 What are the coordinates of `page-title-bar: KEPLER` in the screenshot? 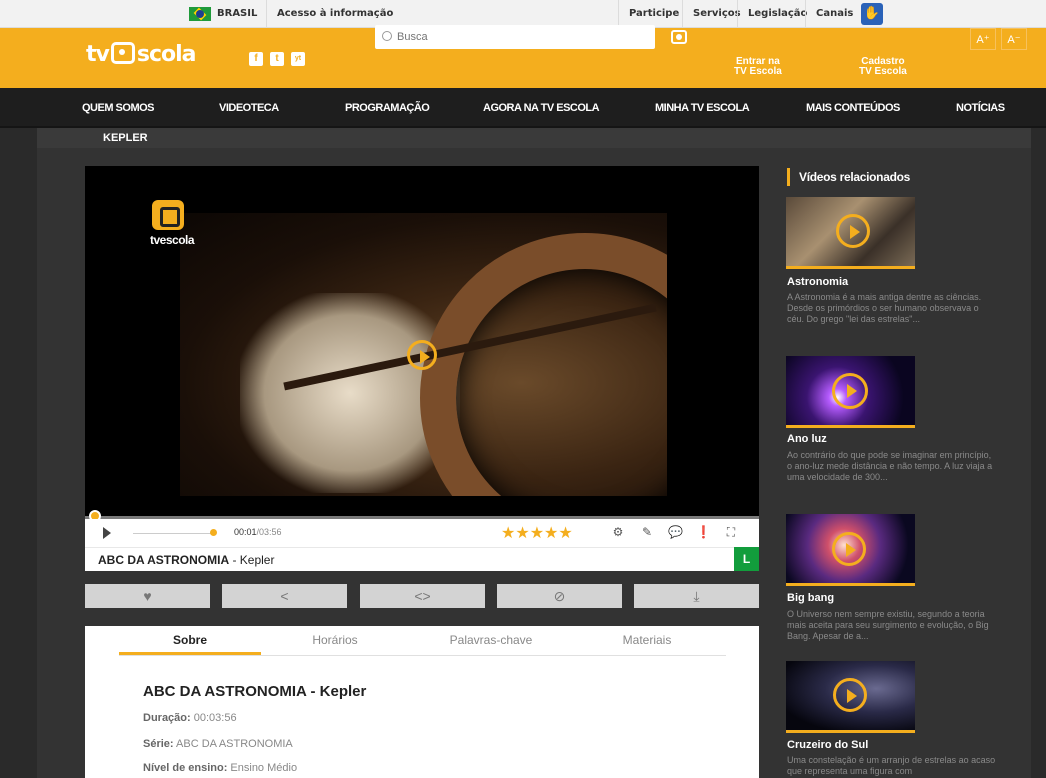 It's located at (534, 138).